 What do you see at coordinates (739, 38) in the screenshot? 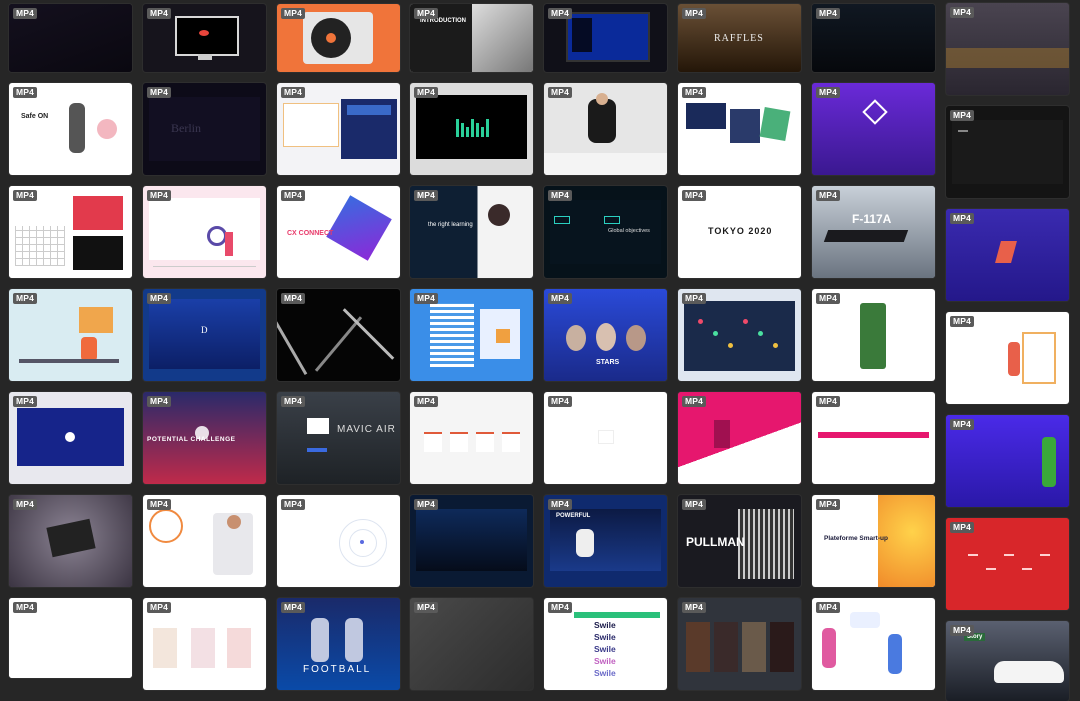
I see `video-thumbnail: RAFFLES MP4` at bounding box center [739, 38].